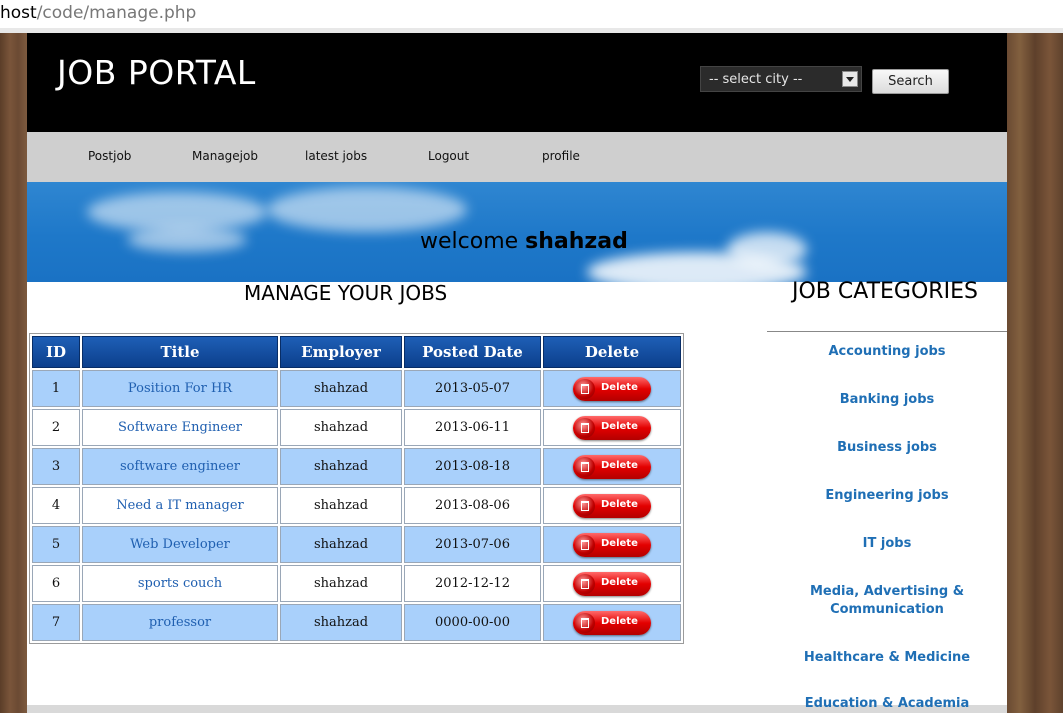 The image size is (1063, 713). I want to click on cell-title: professor, so click(180, 622).